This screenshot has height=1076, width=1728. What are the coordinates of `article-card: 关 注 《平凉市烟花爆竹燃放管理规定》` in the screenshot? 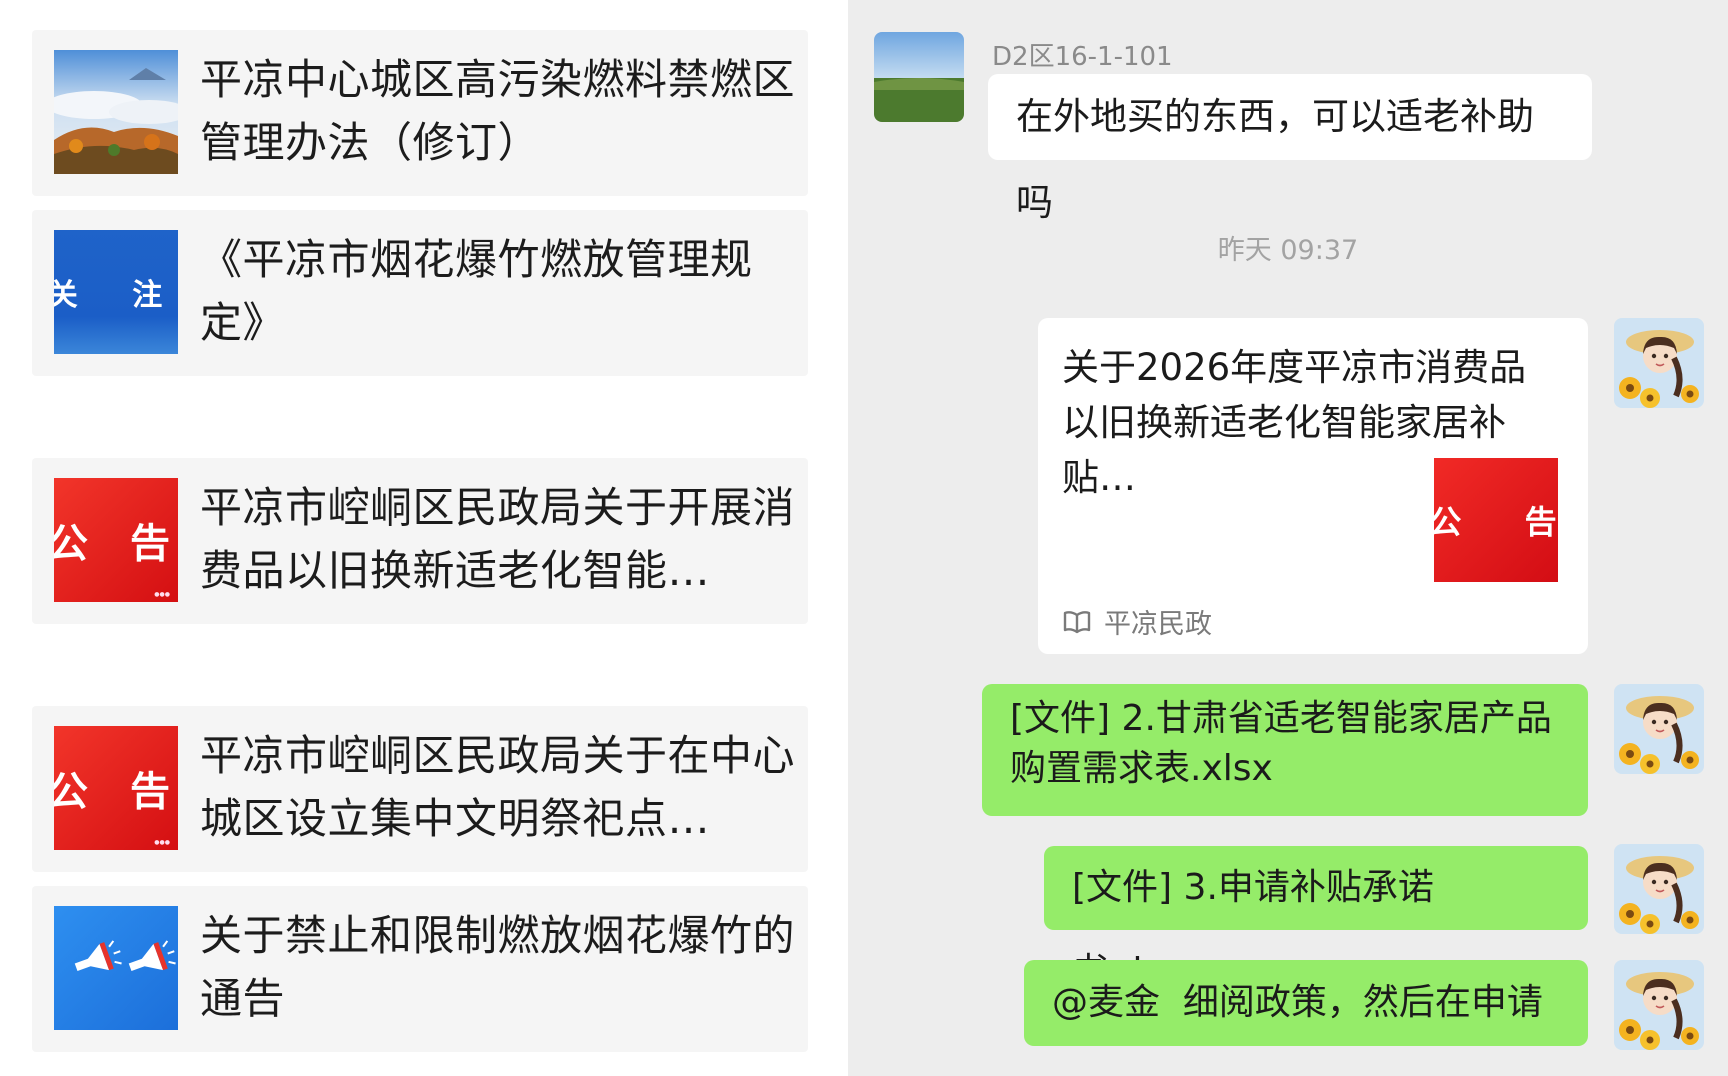 It's located at (420, 293).